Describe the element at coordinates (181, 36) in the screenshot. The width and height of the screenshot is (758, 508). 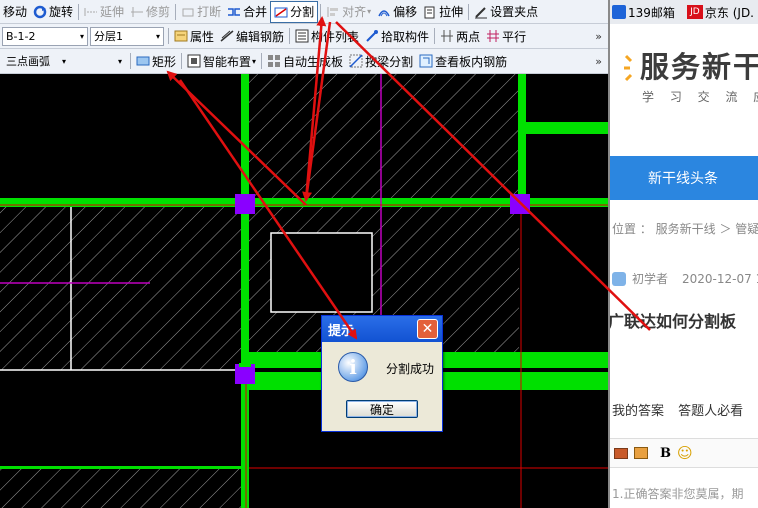
I see `properties-icon` at that location.